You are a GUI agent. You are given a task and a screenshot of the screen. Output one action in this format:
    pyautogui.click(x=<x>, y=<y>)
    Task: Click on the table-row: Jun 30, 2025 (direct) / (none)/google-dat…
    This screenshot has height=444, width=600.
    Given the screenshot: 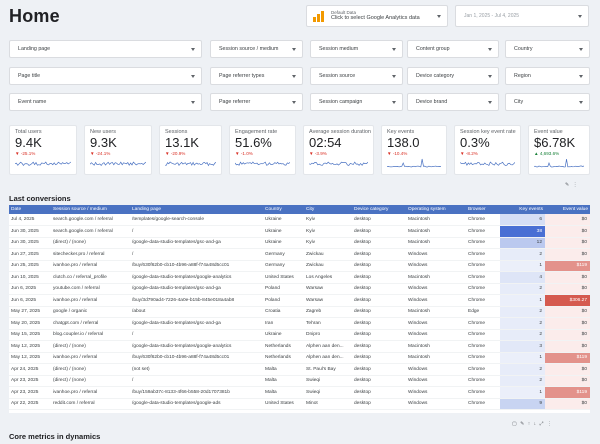 What is the action you would take?
    pyautogui.click(x=299, y=243)
    